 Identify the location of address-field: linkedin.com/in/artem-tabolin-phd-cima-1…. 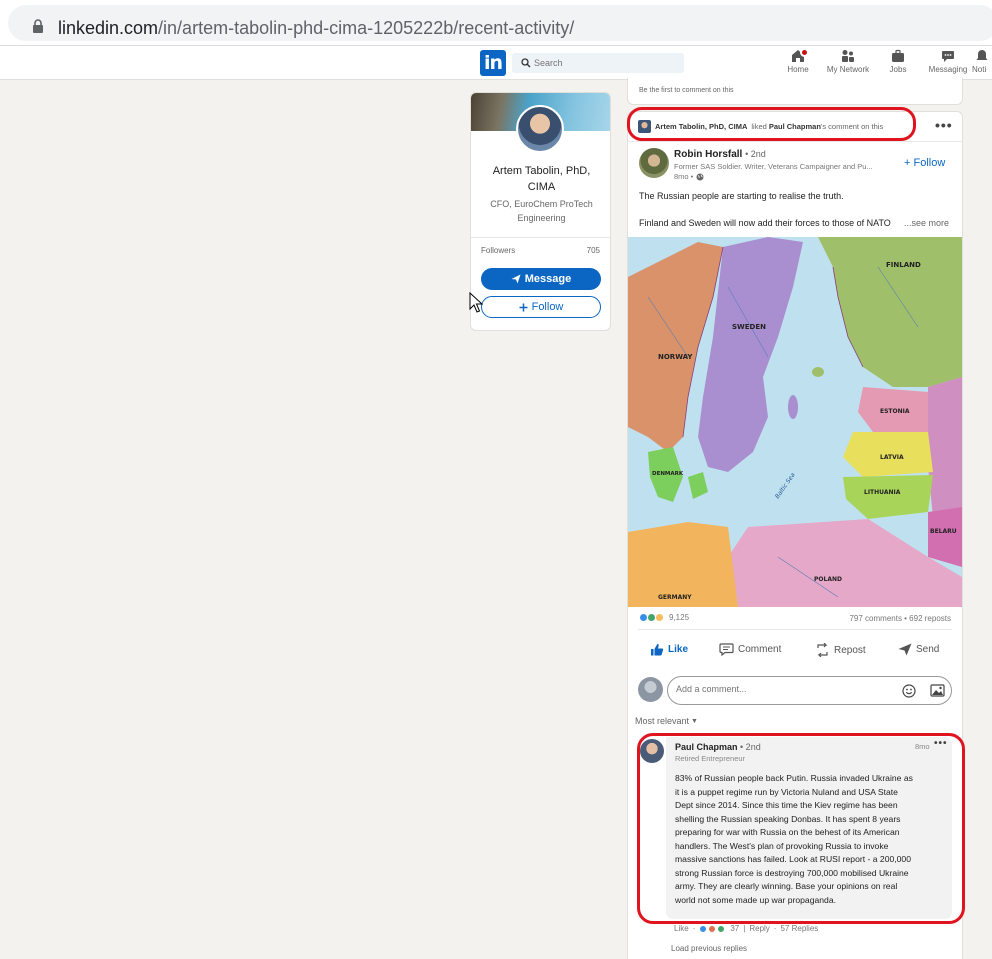
(500, 23).